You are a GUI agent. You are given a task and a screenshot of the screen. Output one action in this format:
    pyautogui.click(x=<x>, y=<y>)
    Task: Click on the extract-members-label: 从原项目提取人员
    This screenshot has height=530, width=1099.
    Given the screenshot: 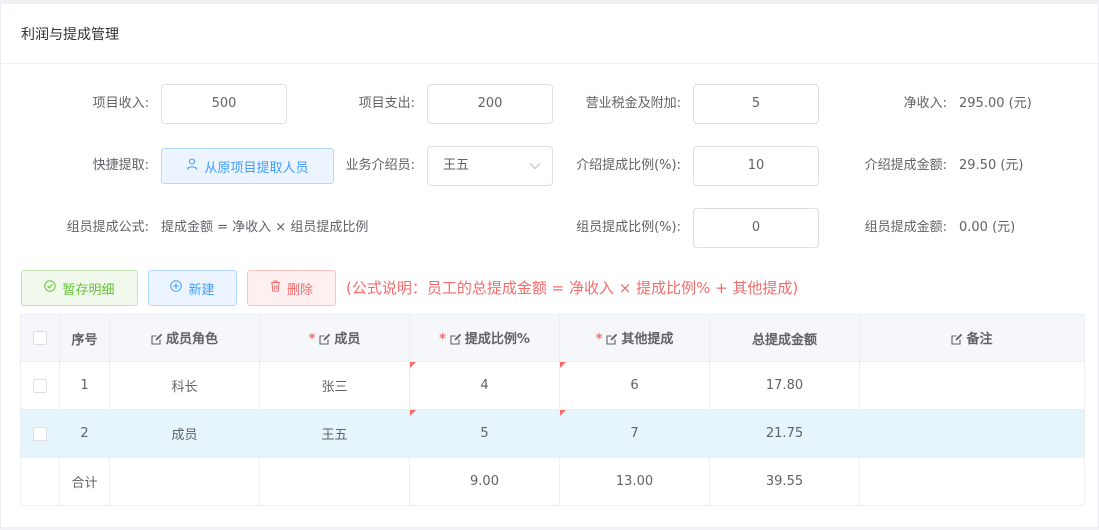 What is the action you would take?
    pyautogui.click(x=256, y=168)
    